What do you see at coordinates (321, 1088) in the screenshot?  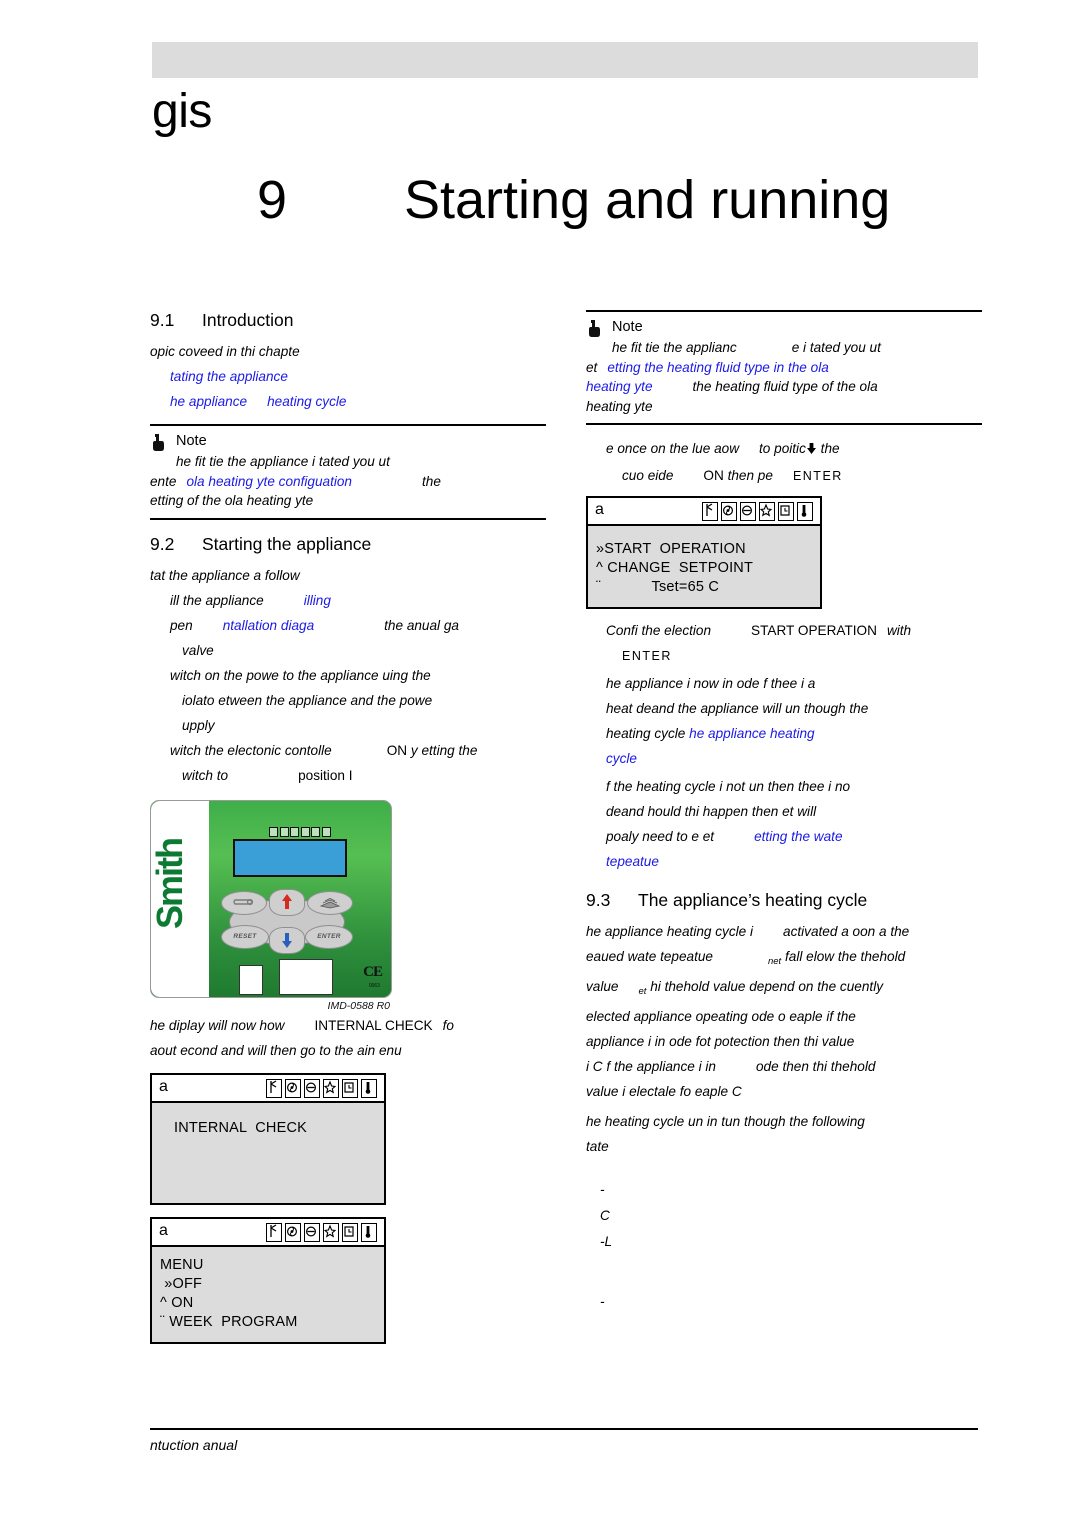 I see `lcd1-icon-strip` at bounding box center [321, 1088].